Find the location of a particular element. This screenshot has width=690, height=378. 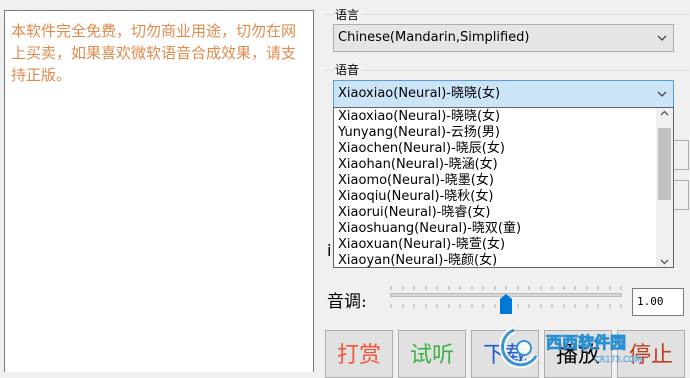

preview-button: 试听 is located at coordinates (432, 354).